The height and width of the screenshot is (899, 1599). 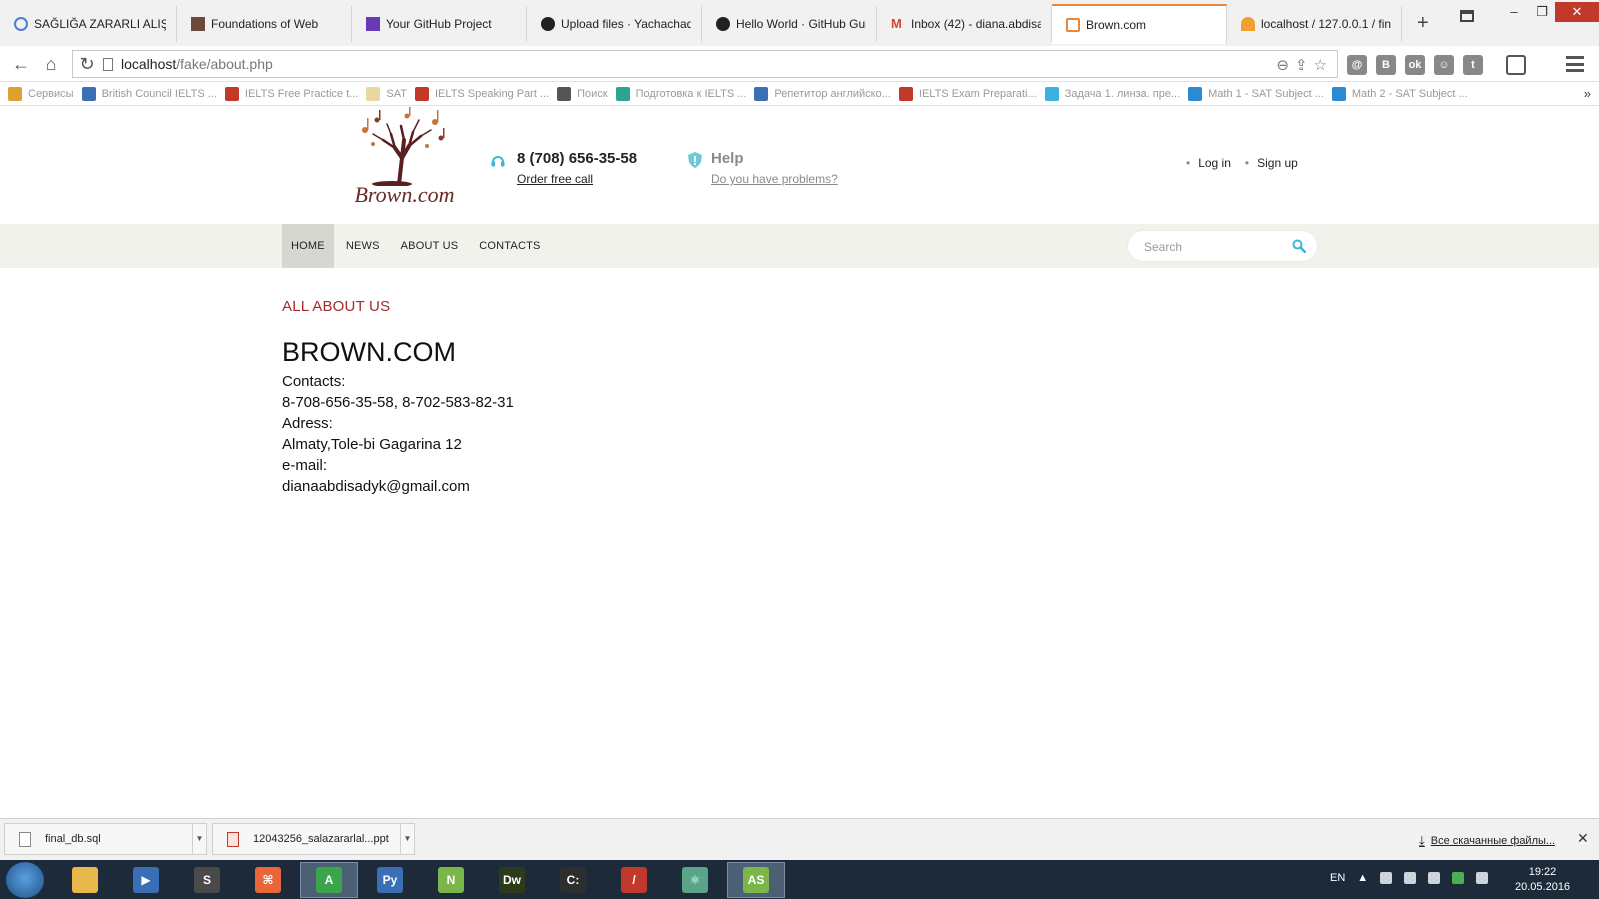 I want to click on minimize-icon: –, so click(x=1514, y=12).